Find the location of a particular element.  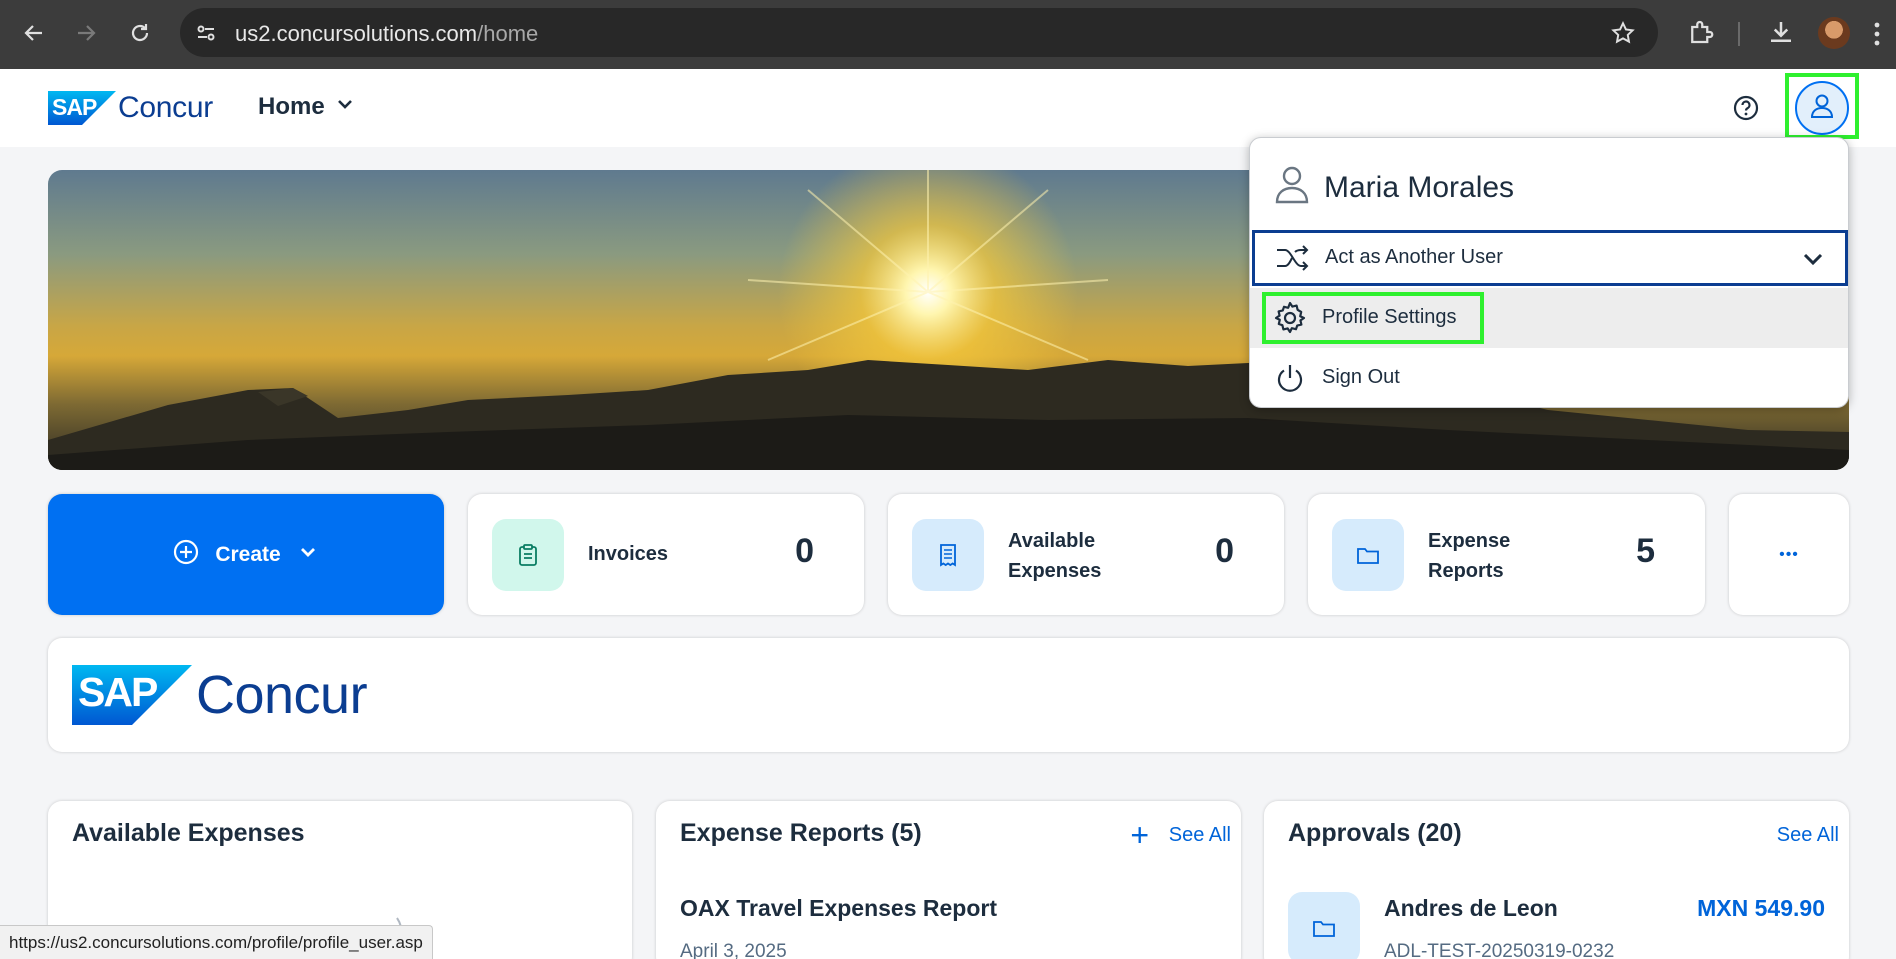

profile-settings-label: Profile Settings is located at coordinates (1389, 317).